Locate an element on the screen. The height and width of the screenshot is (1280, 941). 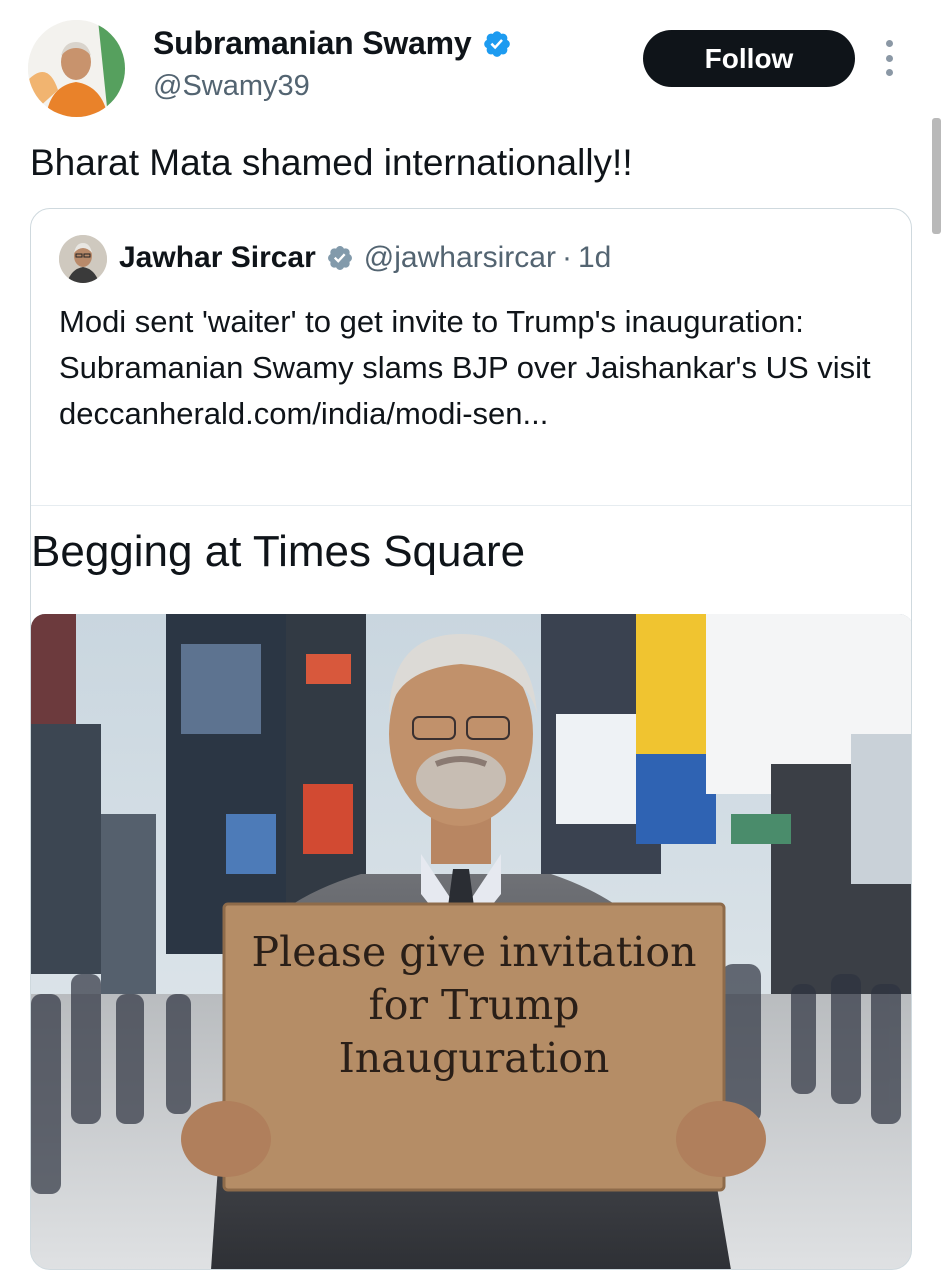
quoted-author-name: Jawhar Sircar is located at coordinates (217, 258).